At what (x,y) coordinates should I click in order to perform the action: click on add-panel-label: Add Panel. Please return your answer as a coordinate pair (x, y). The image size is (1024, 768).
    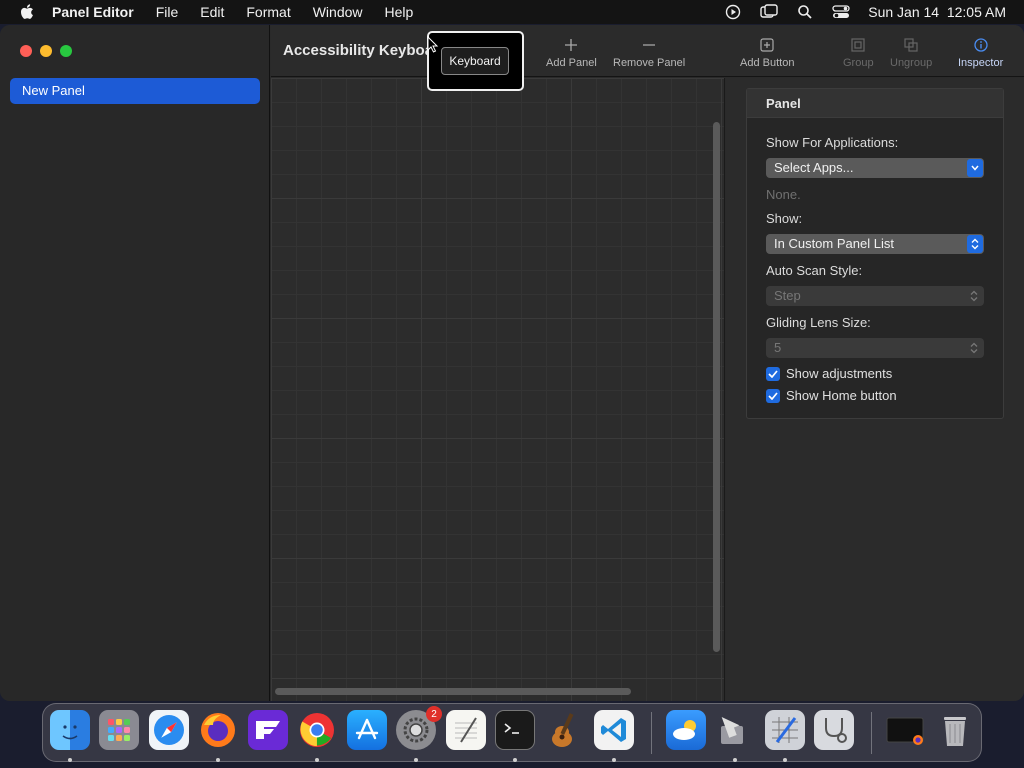
    Looking at the image, I should click on (571, 63).